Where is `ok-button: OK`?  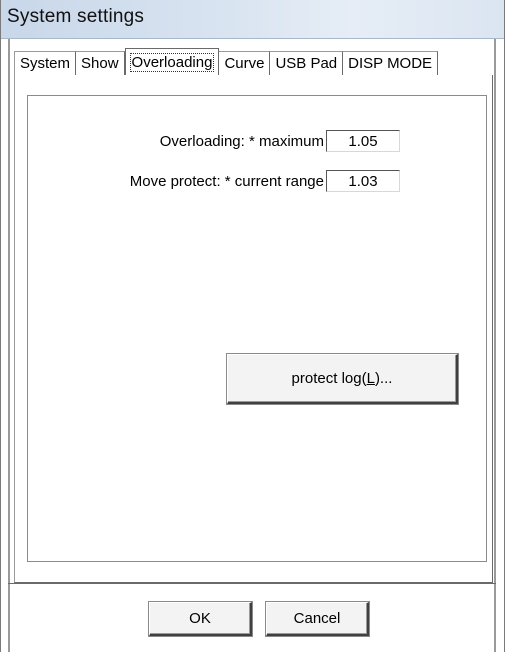
ok-button: OK is located at coordinates (200, 619).